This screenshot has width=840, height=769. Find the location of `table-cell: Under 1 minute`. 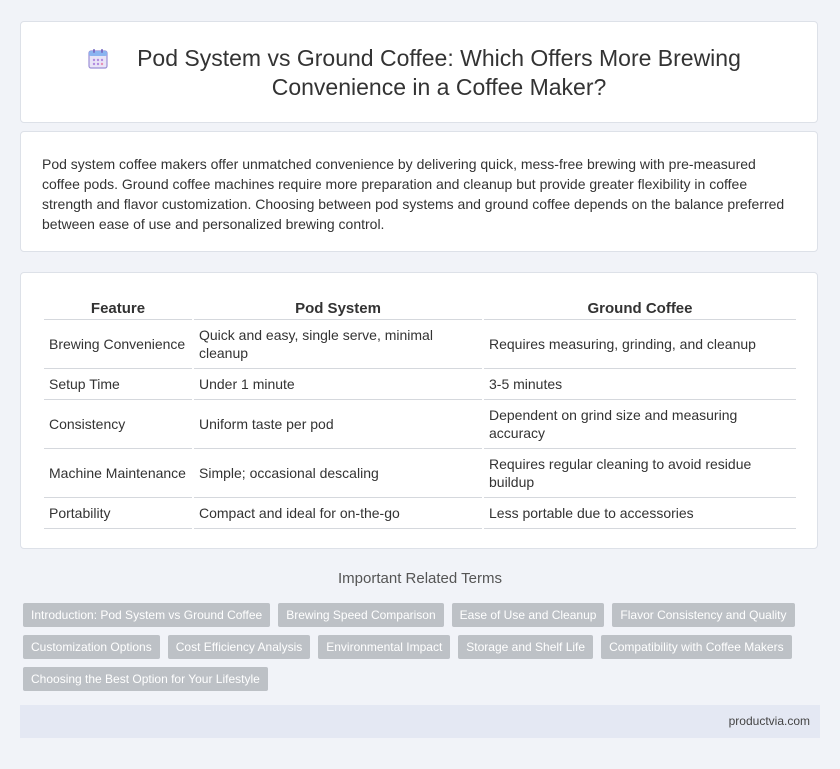

table-cell: Under 1 minute is located at coordinates (338, 384).